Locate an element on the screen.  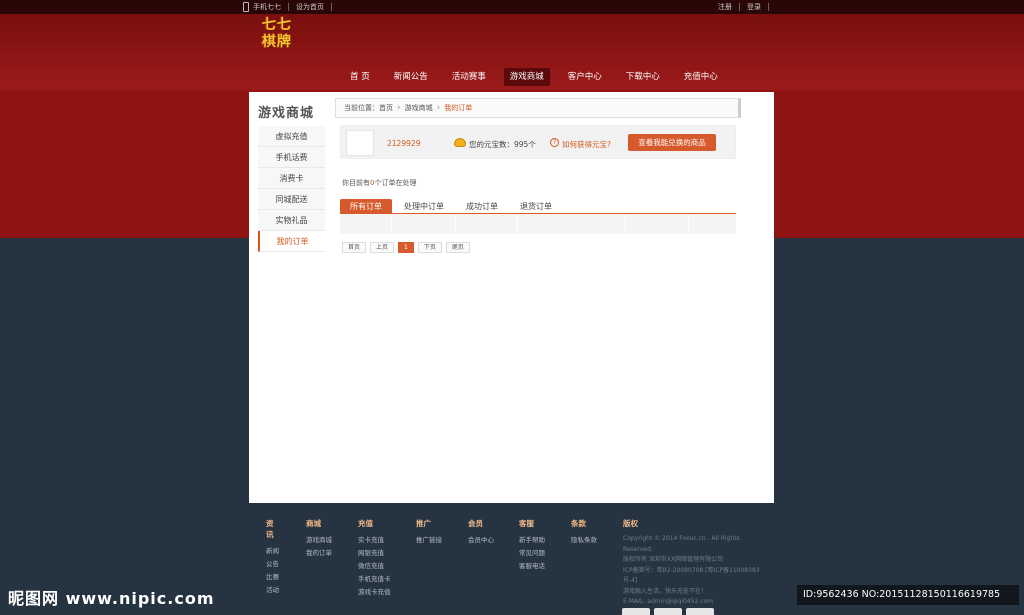
nav-mall: 游戏商城 is located at coordinates (526, 77).